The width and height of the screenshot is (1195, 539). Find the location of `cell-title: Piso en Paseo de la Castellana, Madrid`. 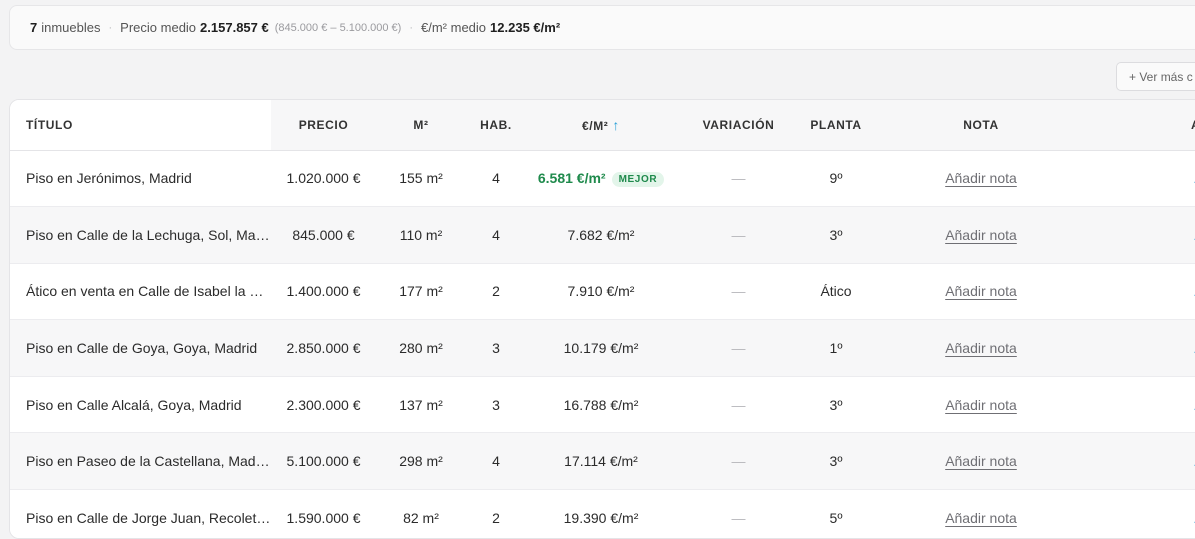

cell-title: Piso en Paseo de la Castellana, Madrid is located at coordinates (140, 461).